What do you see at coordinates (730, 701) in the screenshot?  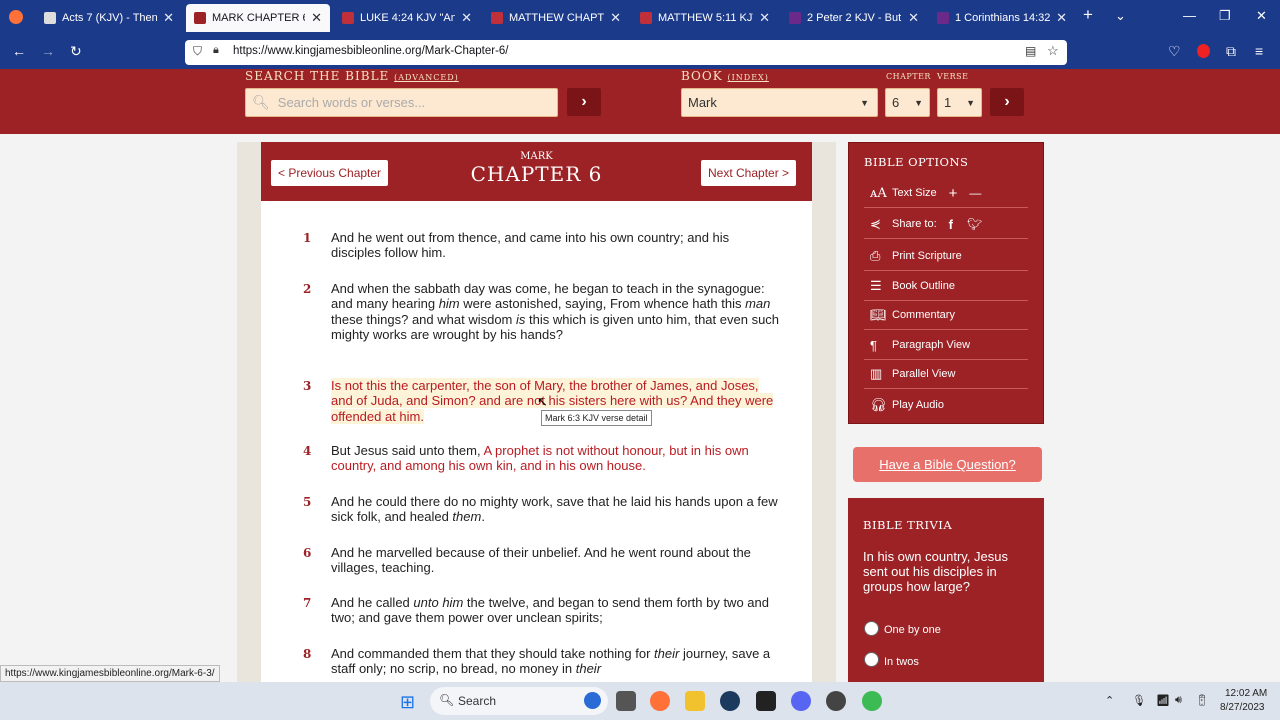 I see `steam-icon` at bounding box center [730, 701].